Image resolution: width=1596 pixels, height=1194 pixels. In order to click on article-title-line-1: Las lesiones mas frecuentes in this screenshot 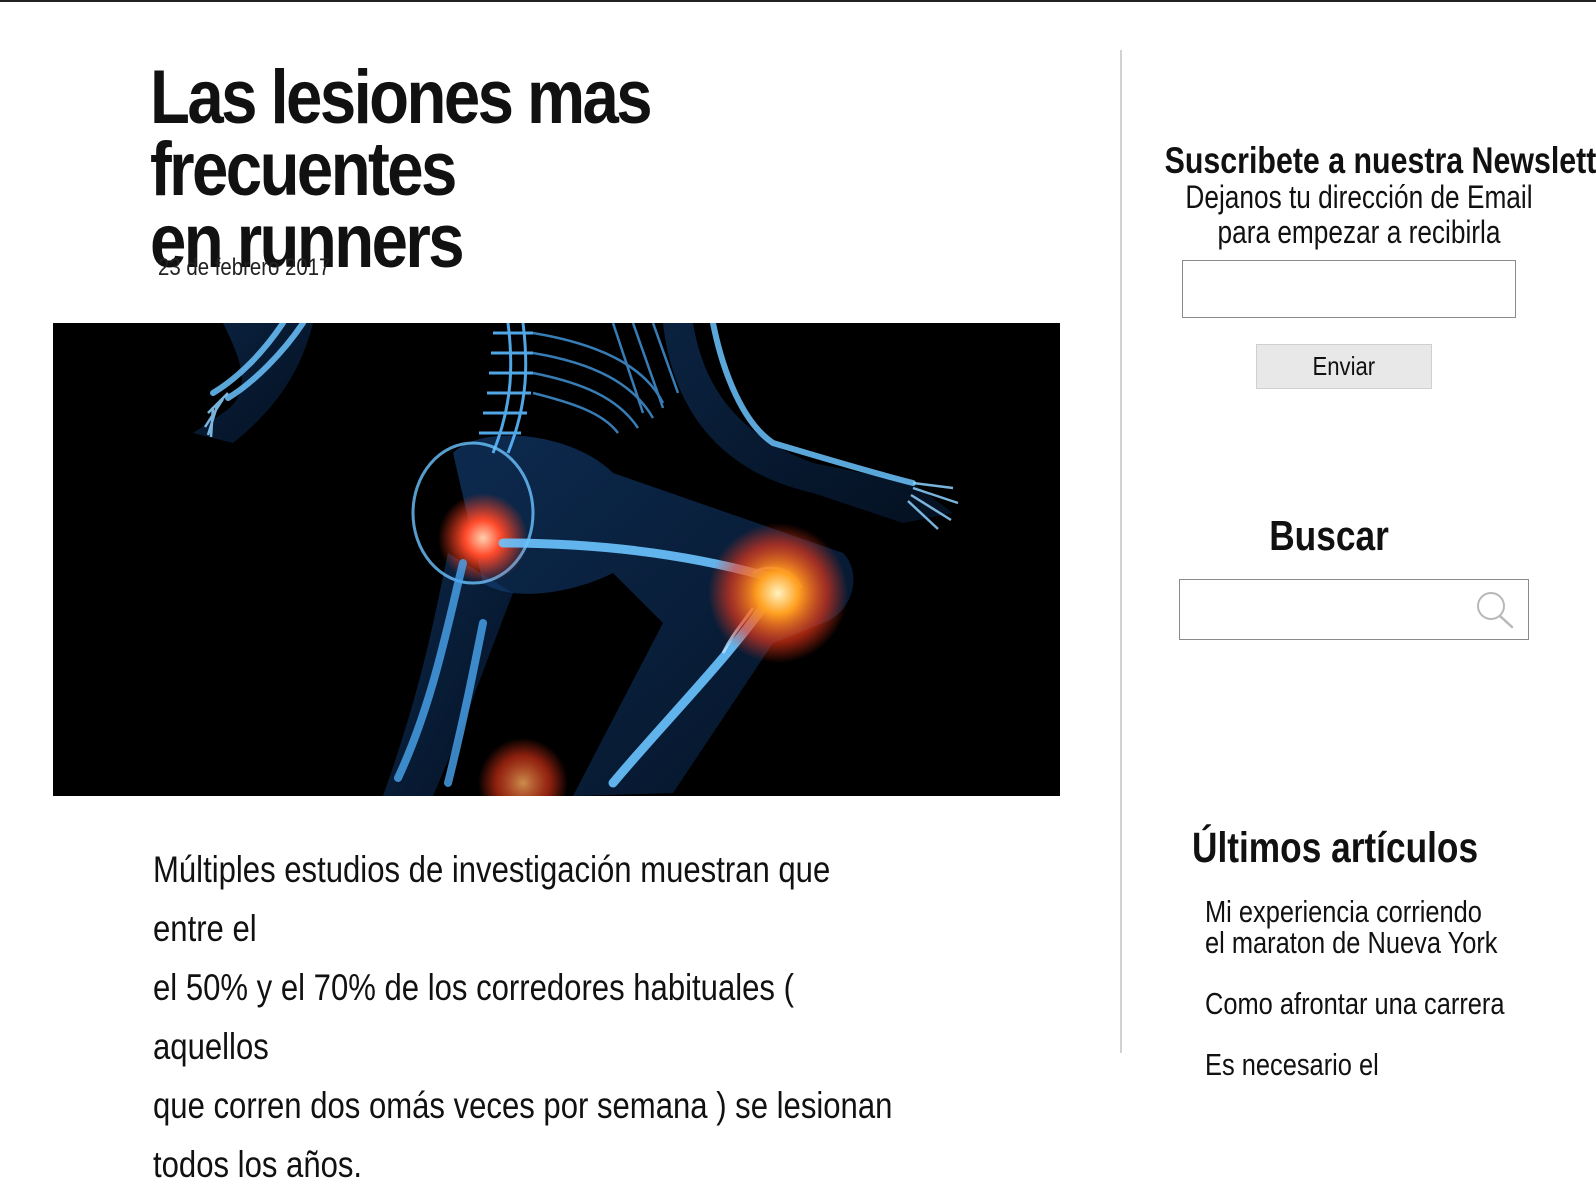, I will do `click(401, 133)`.